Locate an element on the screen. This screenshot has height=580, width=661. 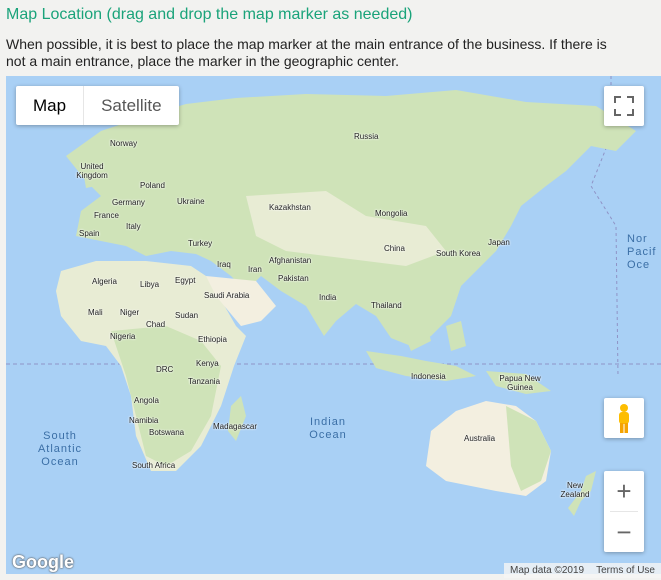
label-thailand: Thailand is located at coordinates (386, 305).